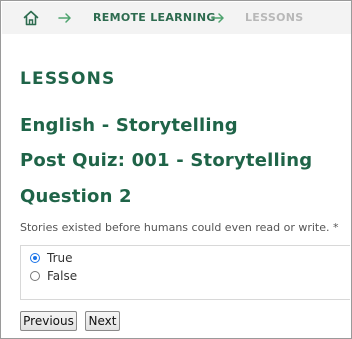 The image size is (352, 339). I want to click on previous-button: Previous, so click(48, 321).